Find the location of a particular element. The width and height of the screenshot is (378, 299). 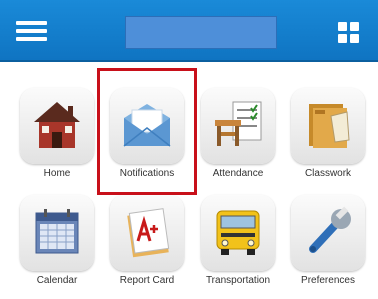

tile-home: Home is located at coordinates (57, 138).